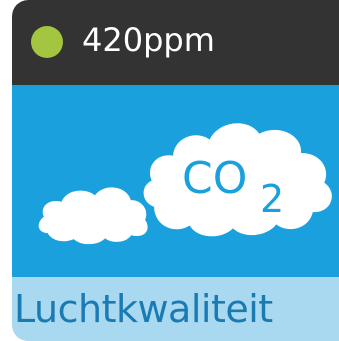  I want to click on co2-subscript-label: 2, so click(272, 199).